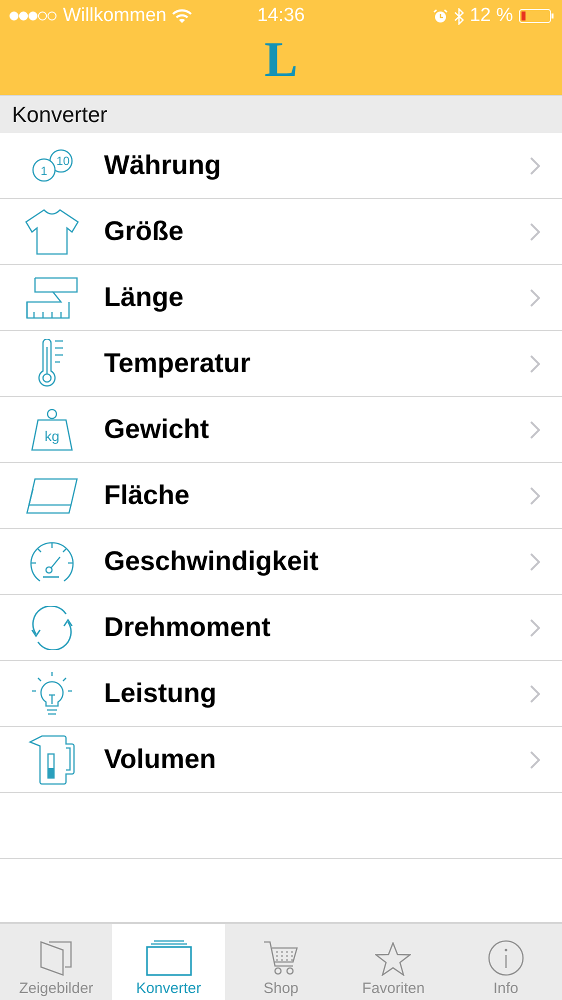 The width and height of the screenshot is (562, 1000). What do you see at coordinates (161, 759) in the screenshot?
I see `item-label: Volumen` at bounding box center [161, 759].